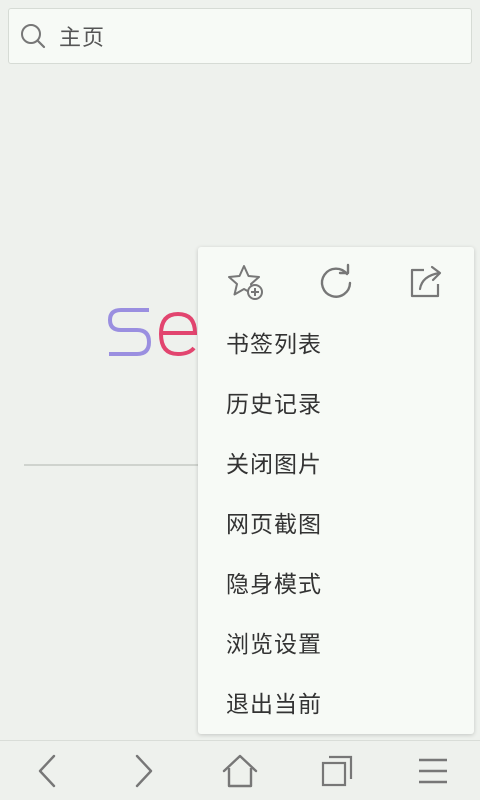  Describe the element at coordinates (336, 342) in the screenshot. I see `menu-item-bookmarks: 书签列表` at that location.